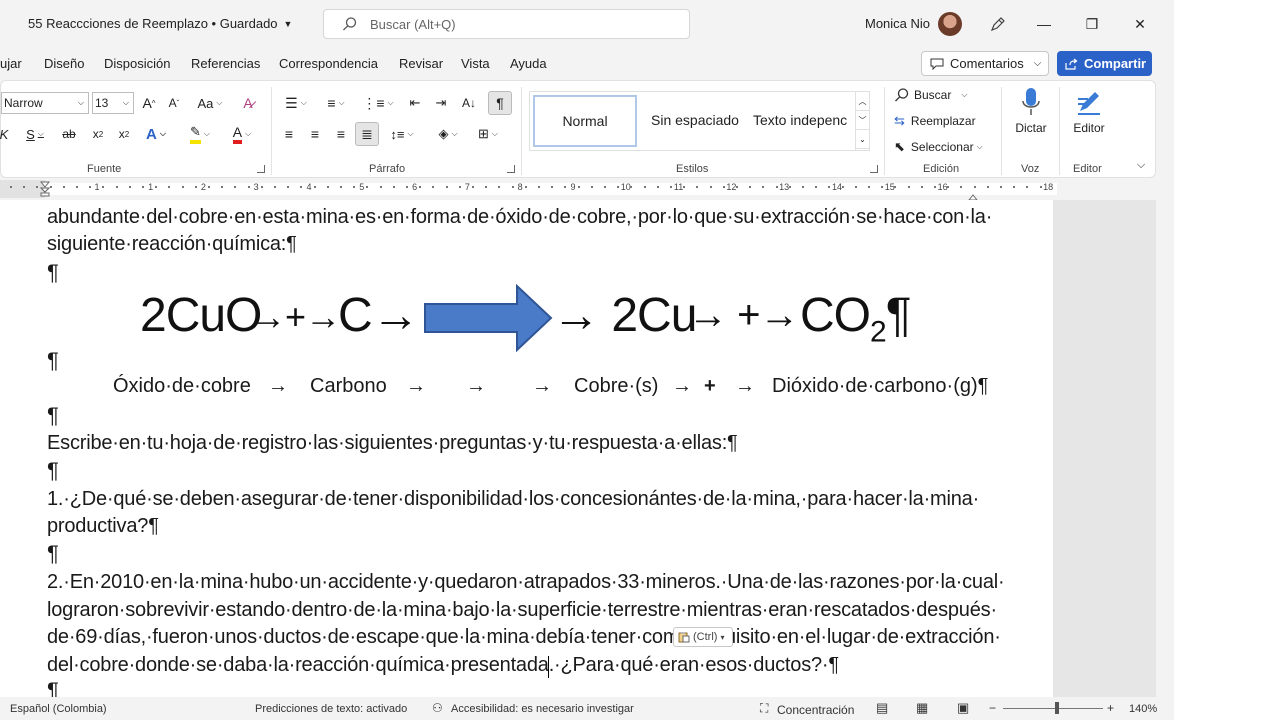 The height and width of the screenshot is (720, 1280). What do you see at coordinates (985, 63) in the screenshot?
I see `comments-button: Comentarios ⌵` at bounding box center [985, 63].